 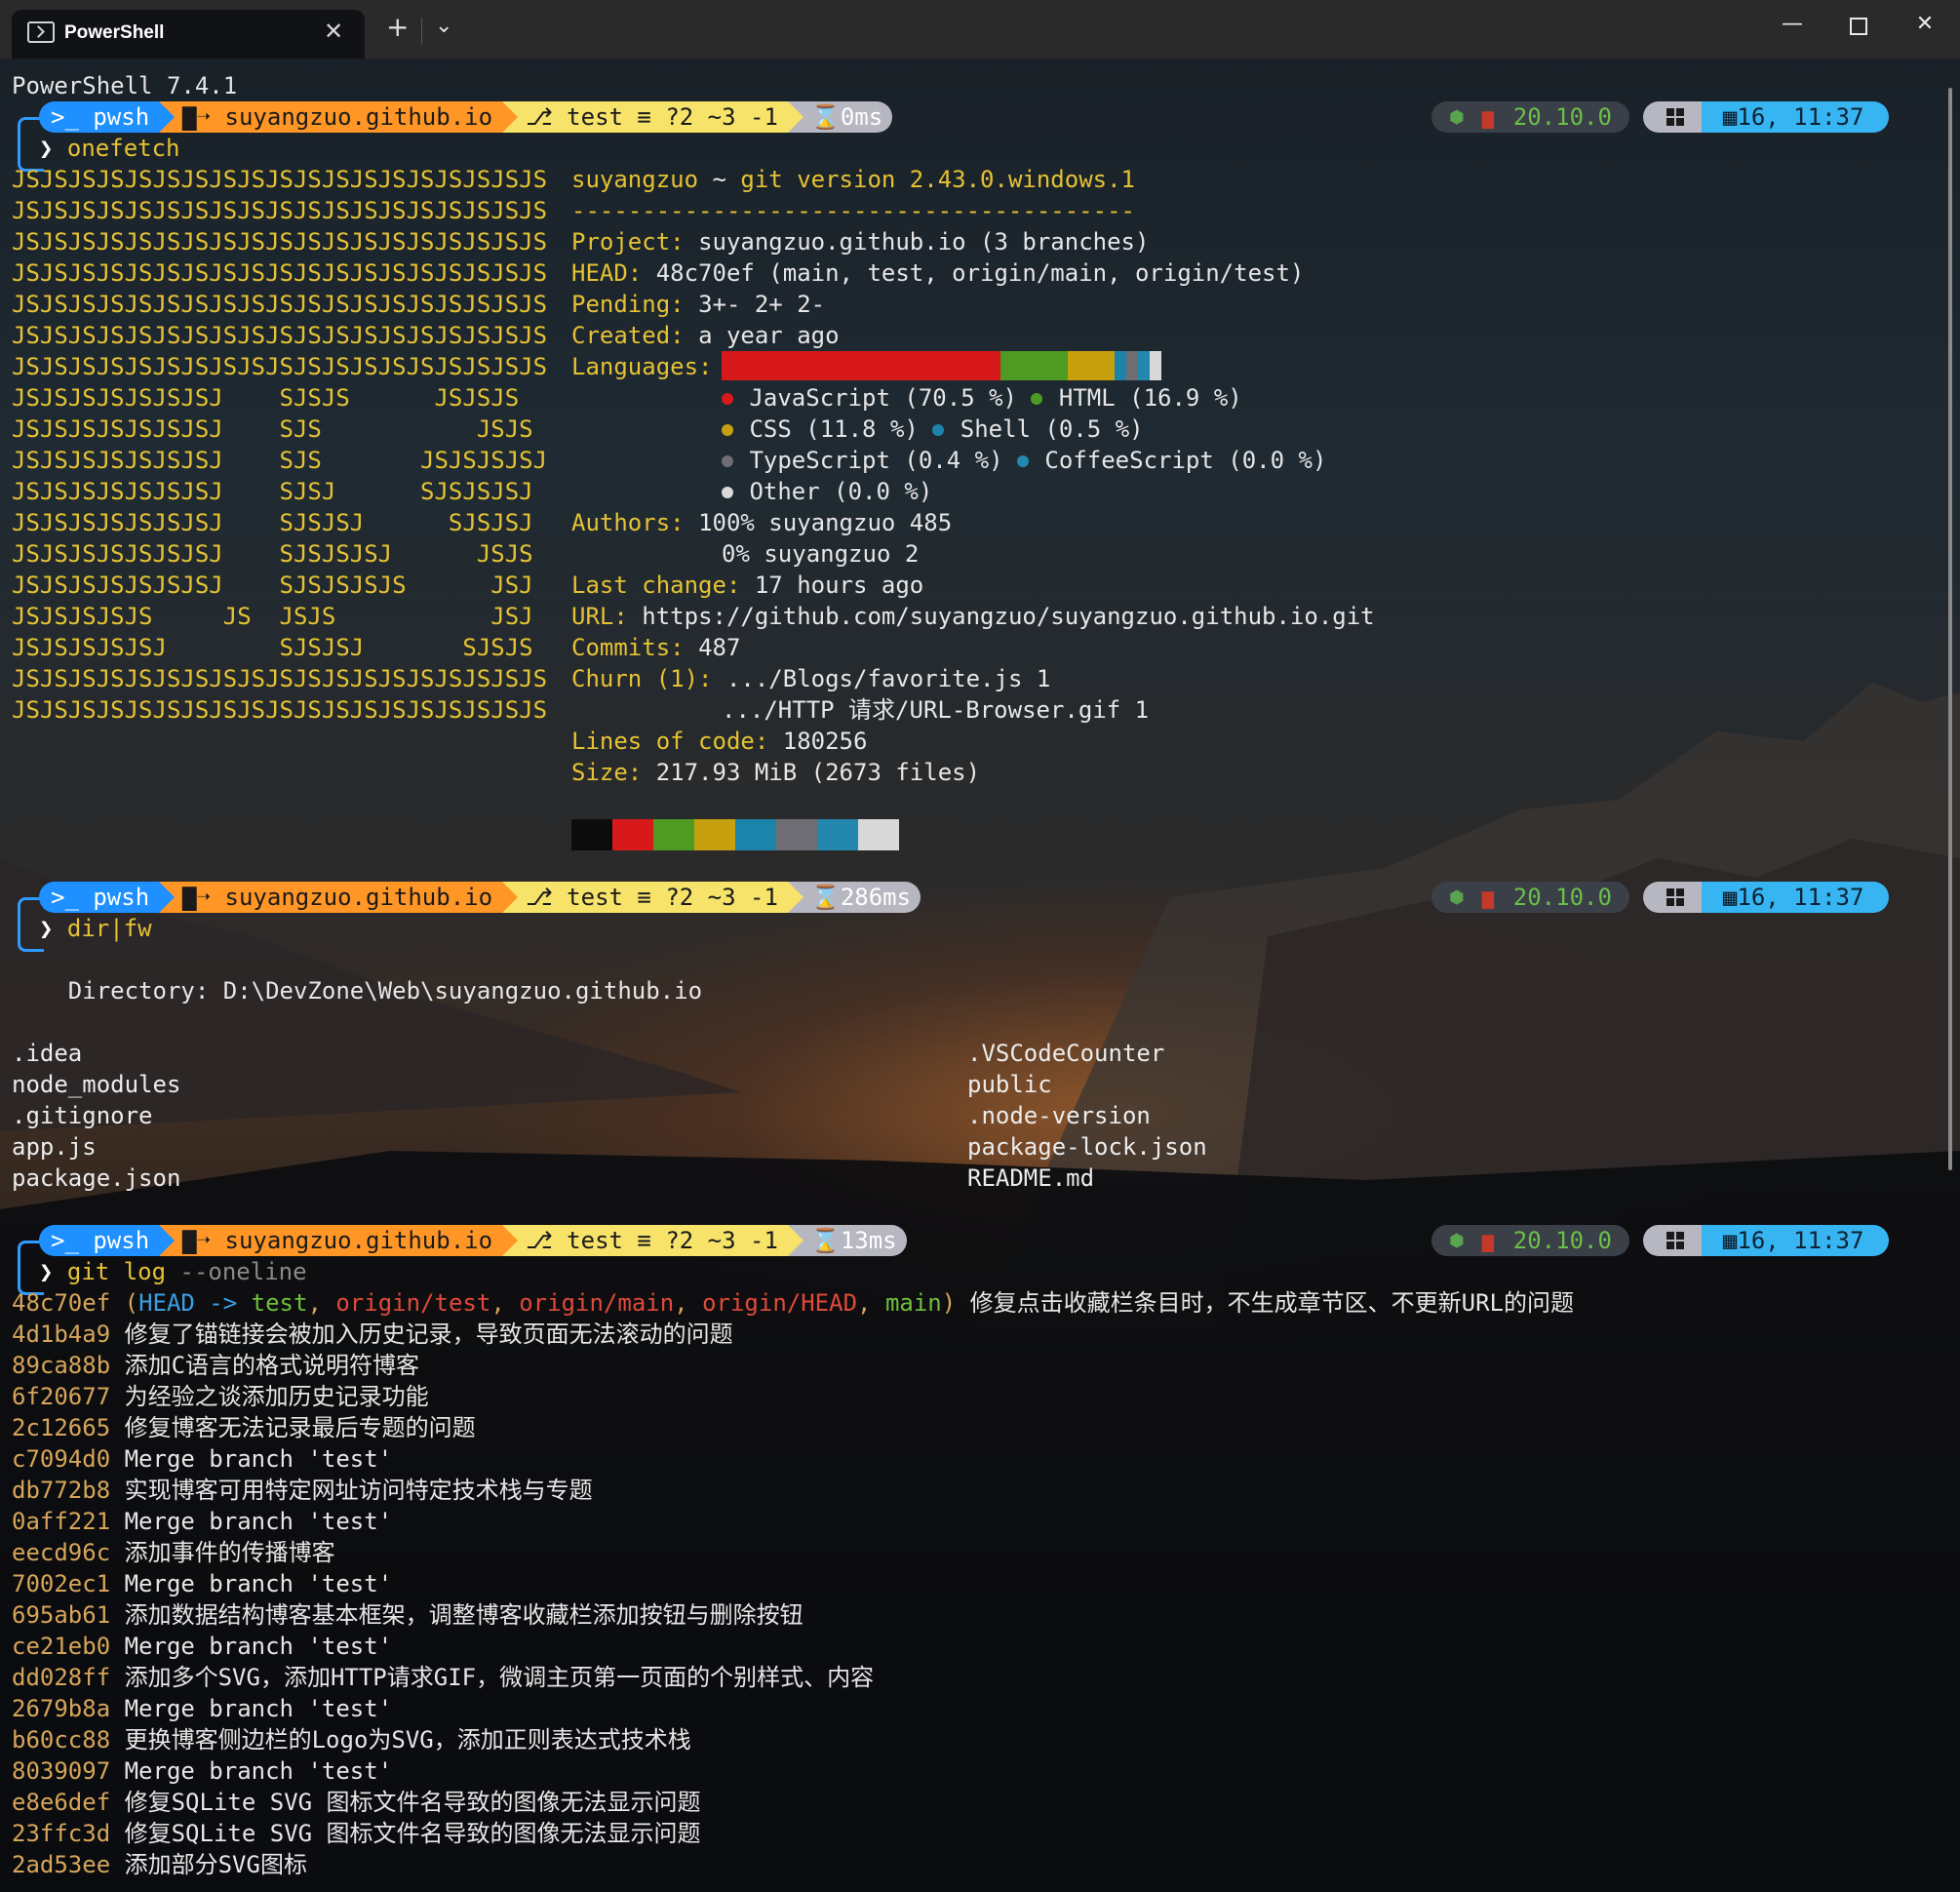 What do you see at coordinates (61, 1583) in the screenshot?
I see `commit-hash: 7002ec1` at bounding box center [61, 1583].